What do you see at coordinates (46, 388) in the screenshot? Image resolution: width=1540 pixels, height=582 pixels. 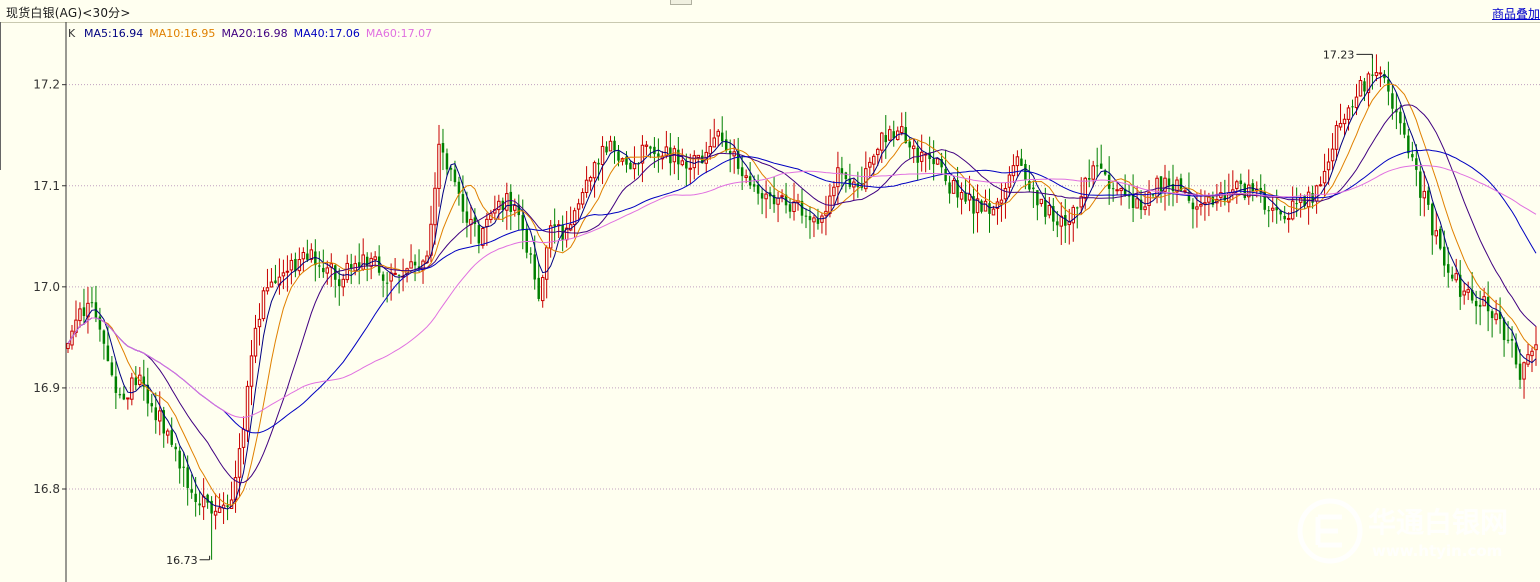 I see `y-tick-label: 16.9` at bounding box center [46, 388].